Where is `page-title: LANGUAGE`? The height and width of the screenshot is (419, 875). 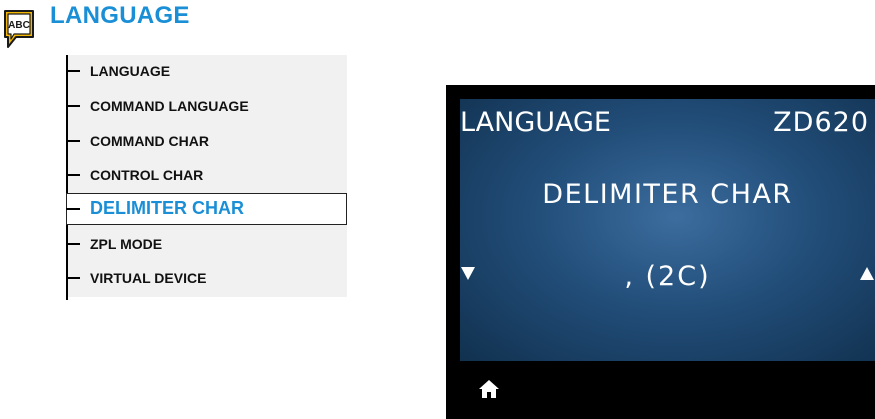 page-title: LANGUAGE is located at coordinates (120, 15).